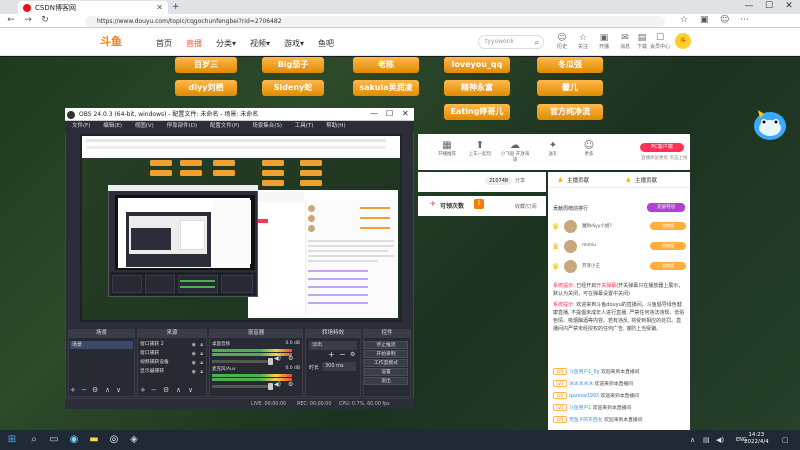 Image resolution: width=800 pixels, height=450 pixels. What do you see at coordinates (194, 43) in the screenshot?
I see `nav-live: 直播` at bounding box center [194, 43].